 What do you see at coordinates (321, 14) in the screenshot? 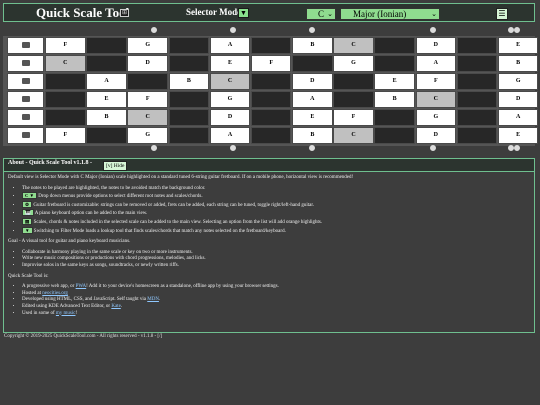
I see `root-note-select: C ⌄` at bounding box center [321, 14].